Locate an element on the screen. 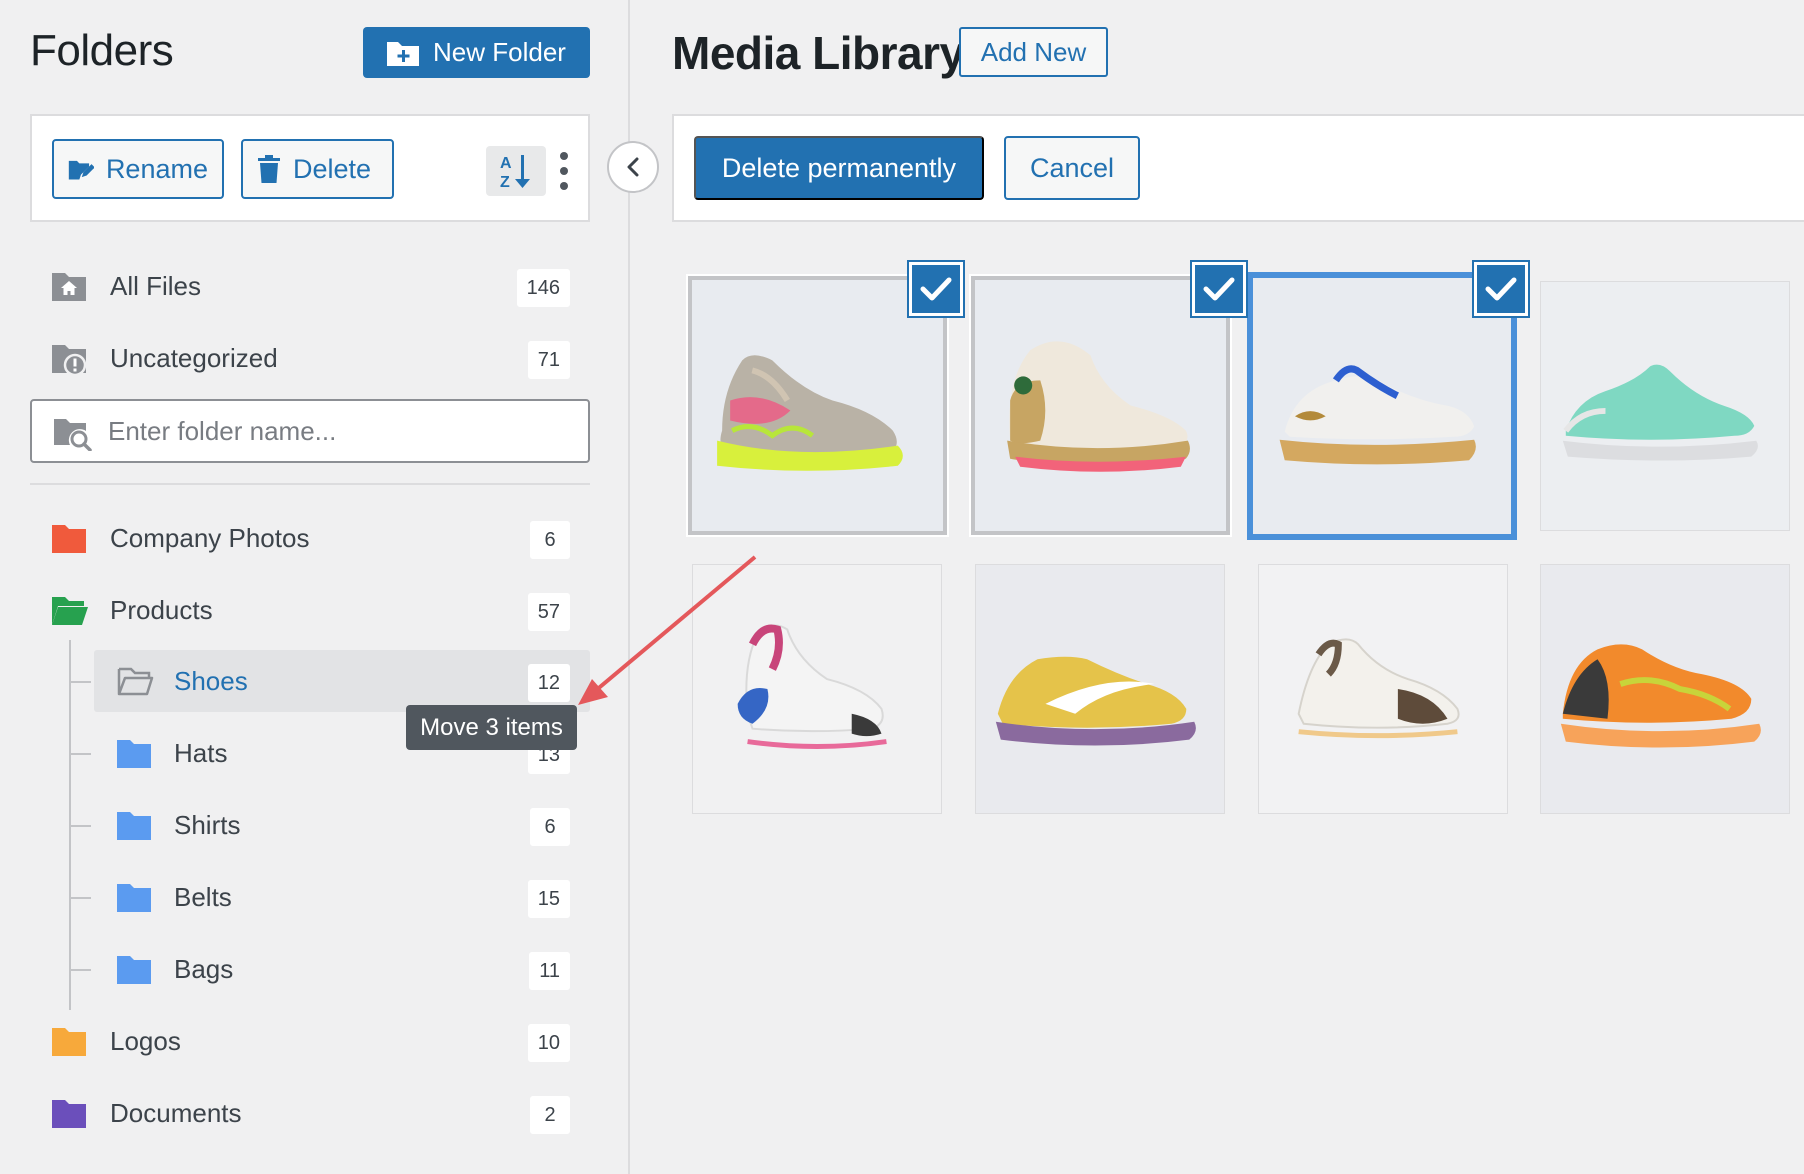 Image resolution: width=1804 pixels, height=1174 pixels. folder-label: Shirts is located at coordinates (207, 824).